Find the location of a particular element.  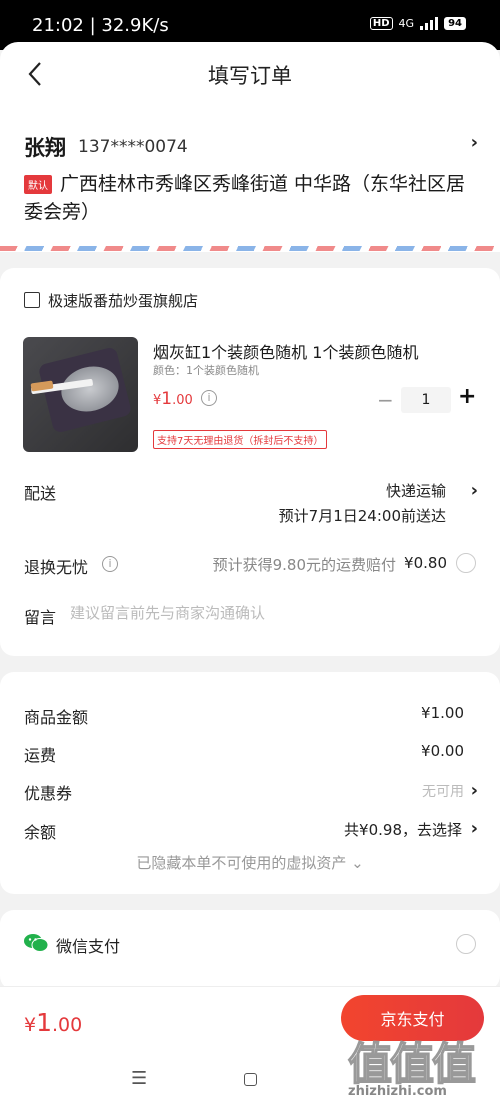

shipping-eta: 预计7月1日24:00前送达 is located at coordinates (362, 516).